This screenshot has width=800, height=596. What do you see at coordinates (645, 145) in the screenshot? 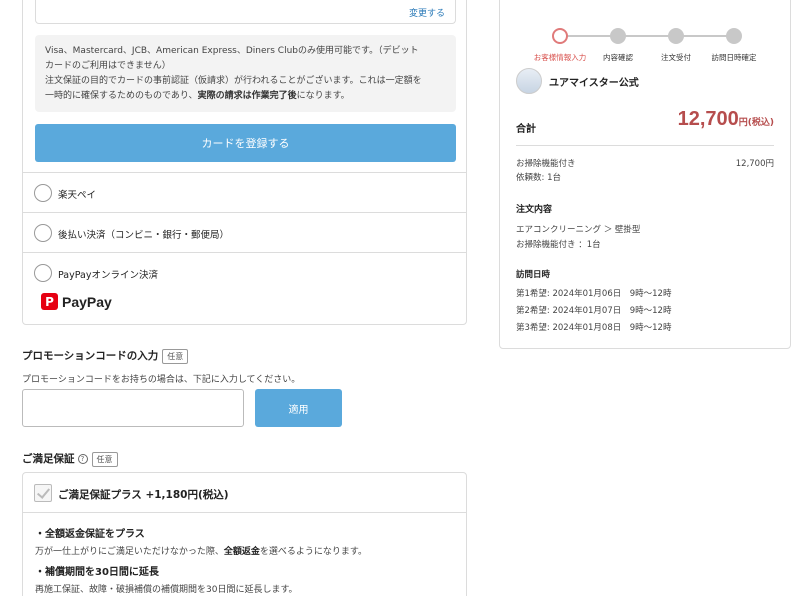
I see `summary-divider` at bounding box center [645, 145].